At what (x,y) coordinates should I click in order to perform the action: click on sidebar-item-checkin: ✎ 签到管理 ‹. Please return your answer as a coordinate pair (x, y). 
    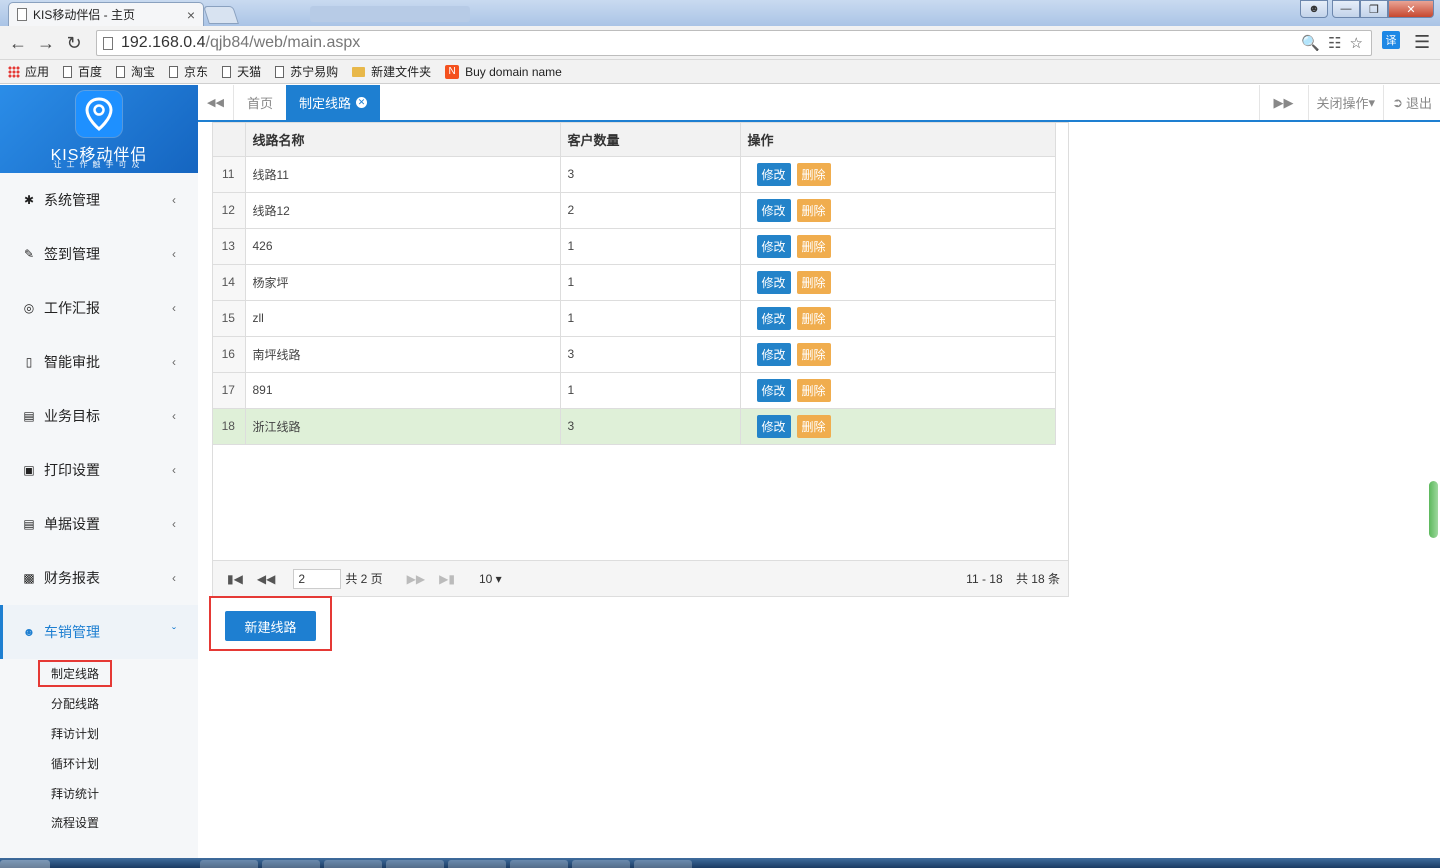
    Looking at the image, I should click on (99, 254).